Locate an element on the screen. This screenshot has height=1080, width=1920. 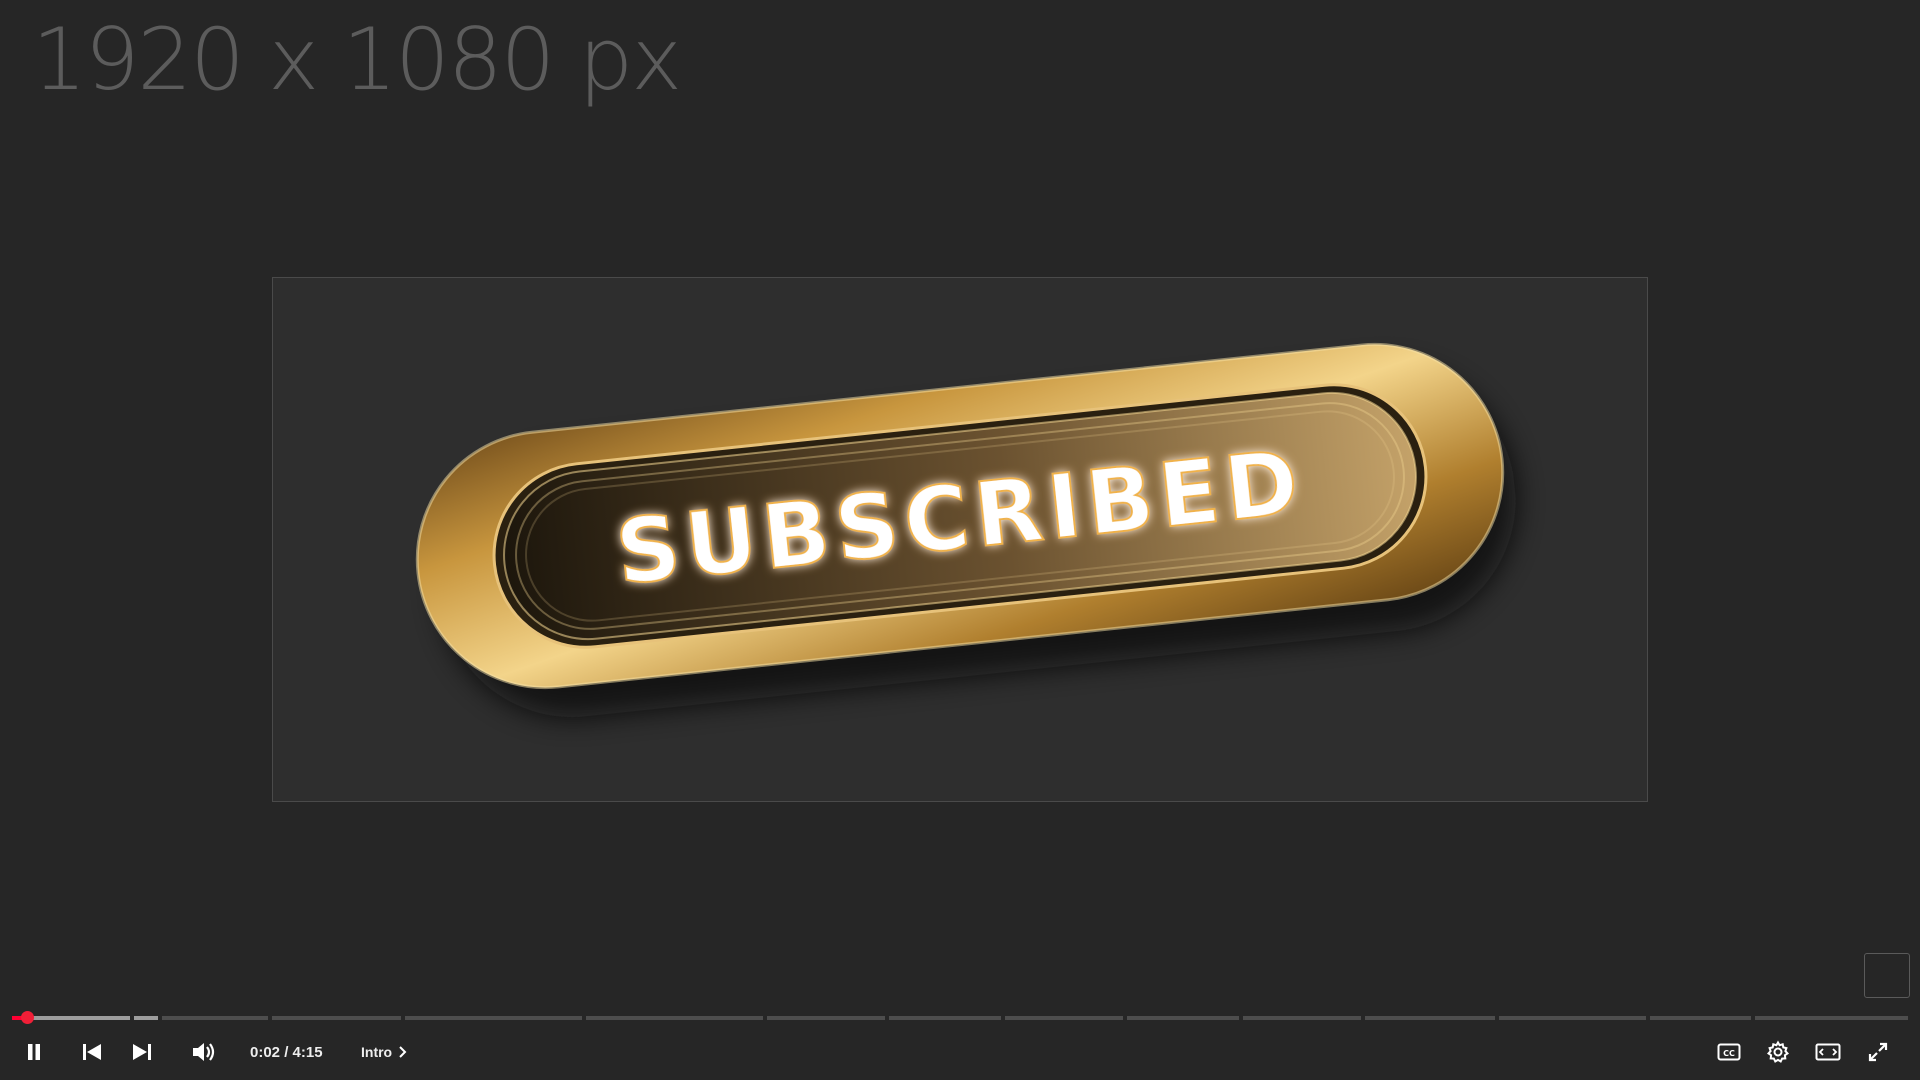
progress-bar is located at coordinates (960, 1017).